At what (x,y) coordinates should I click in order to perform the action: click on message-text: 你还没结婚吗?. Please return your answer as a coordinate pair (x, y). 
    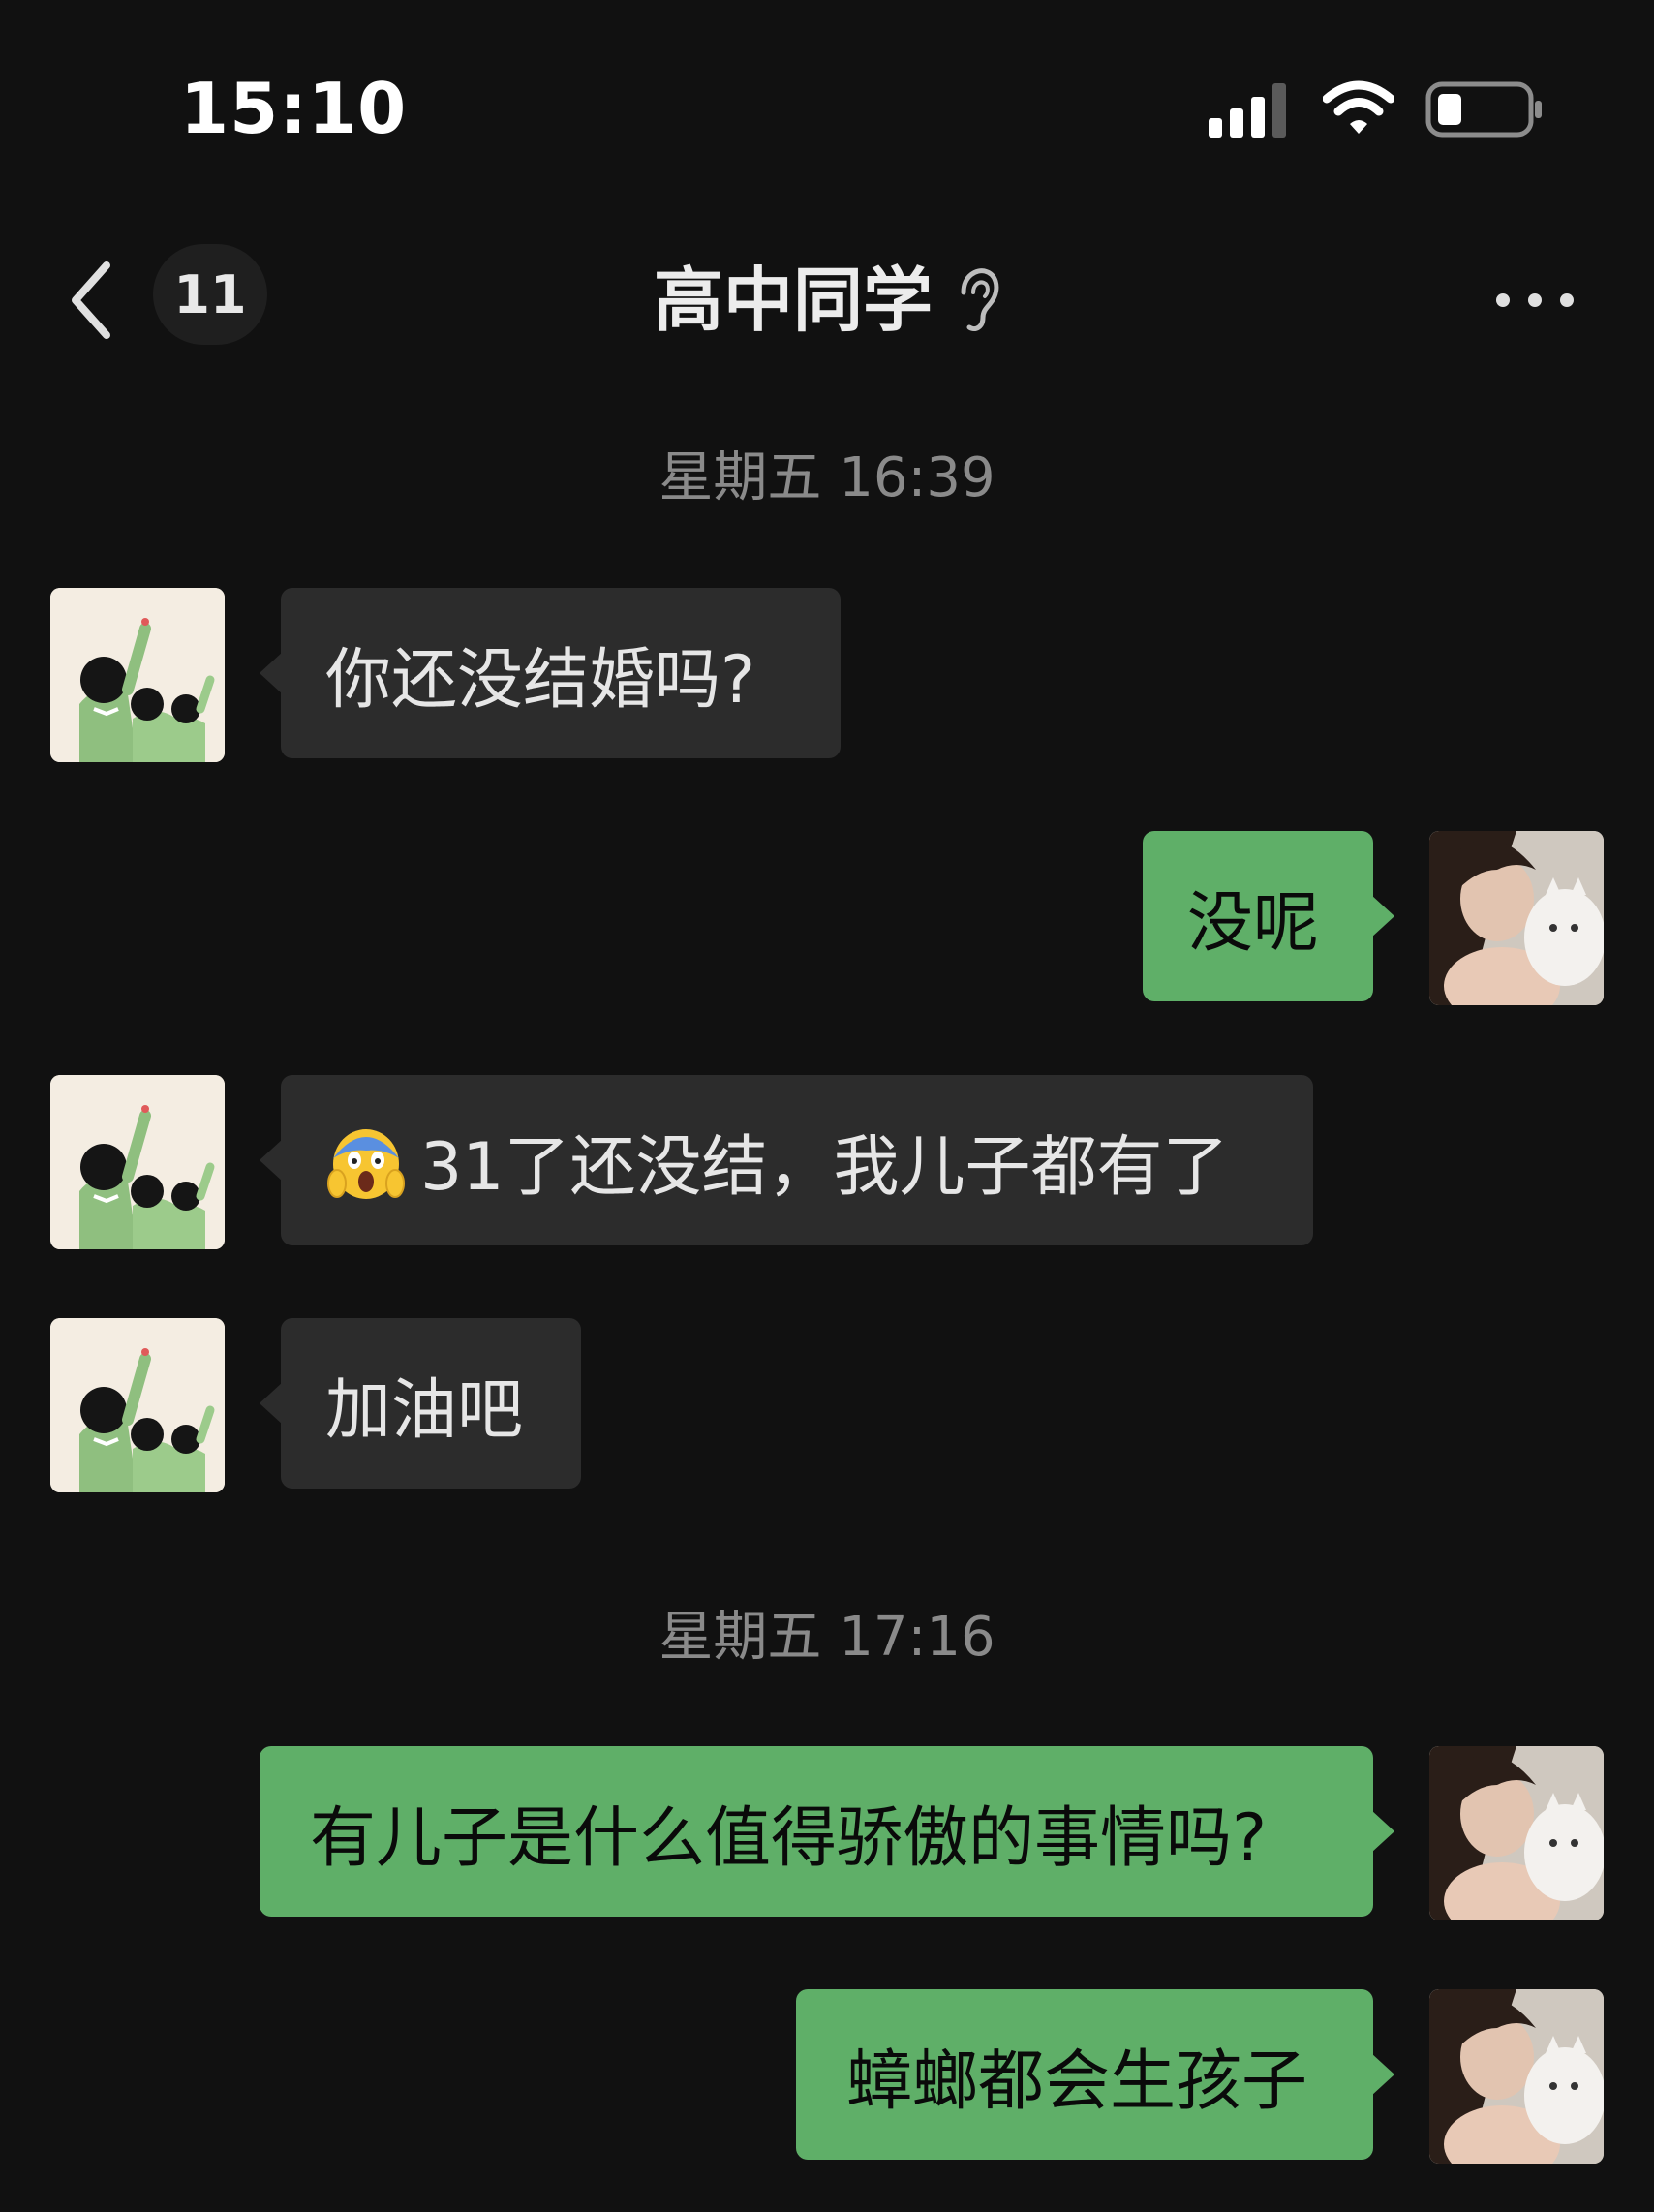
    Looking at the image, I should click on (540, 680).